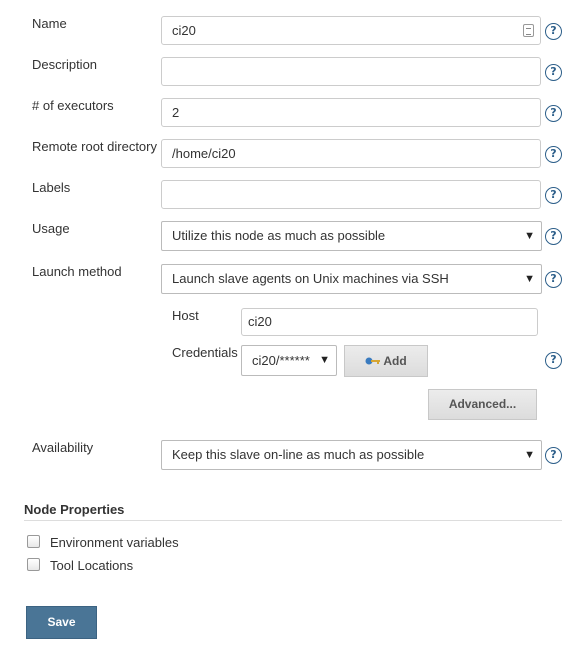 The width and height of the screenshot is (579, 658). I want to click on credentials-value: ci20/******, so click(281, 360).